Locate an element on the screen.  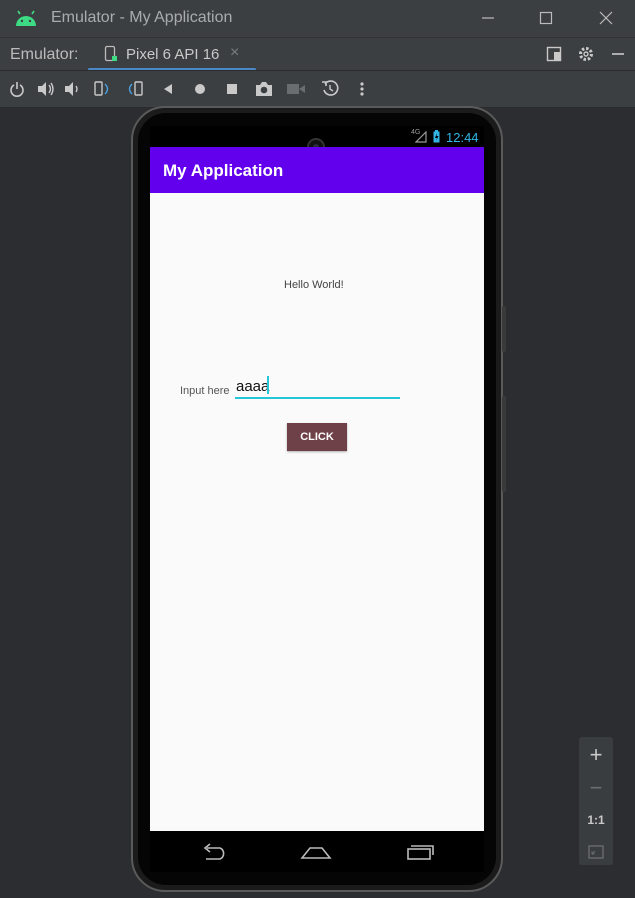
input-label: Input here is located at coordinates (205, 391).